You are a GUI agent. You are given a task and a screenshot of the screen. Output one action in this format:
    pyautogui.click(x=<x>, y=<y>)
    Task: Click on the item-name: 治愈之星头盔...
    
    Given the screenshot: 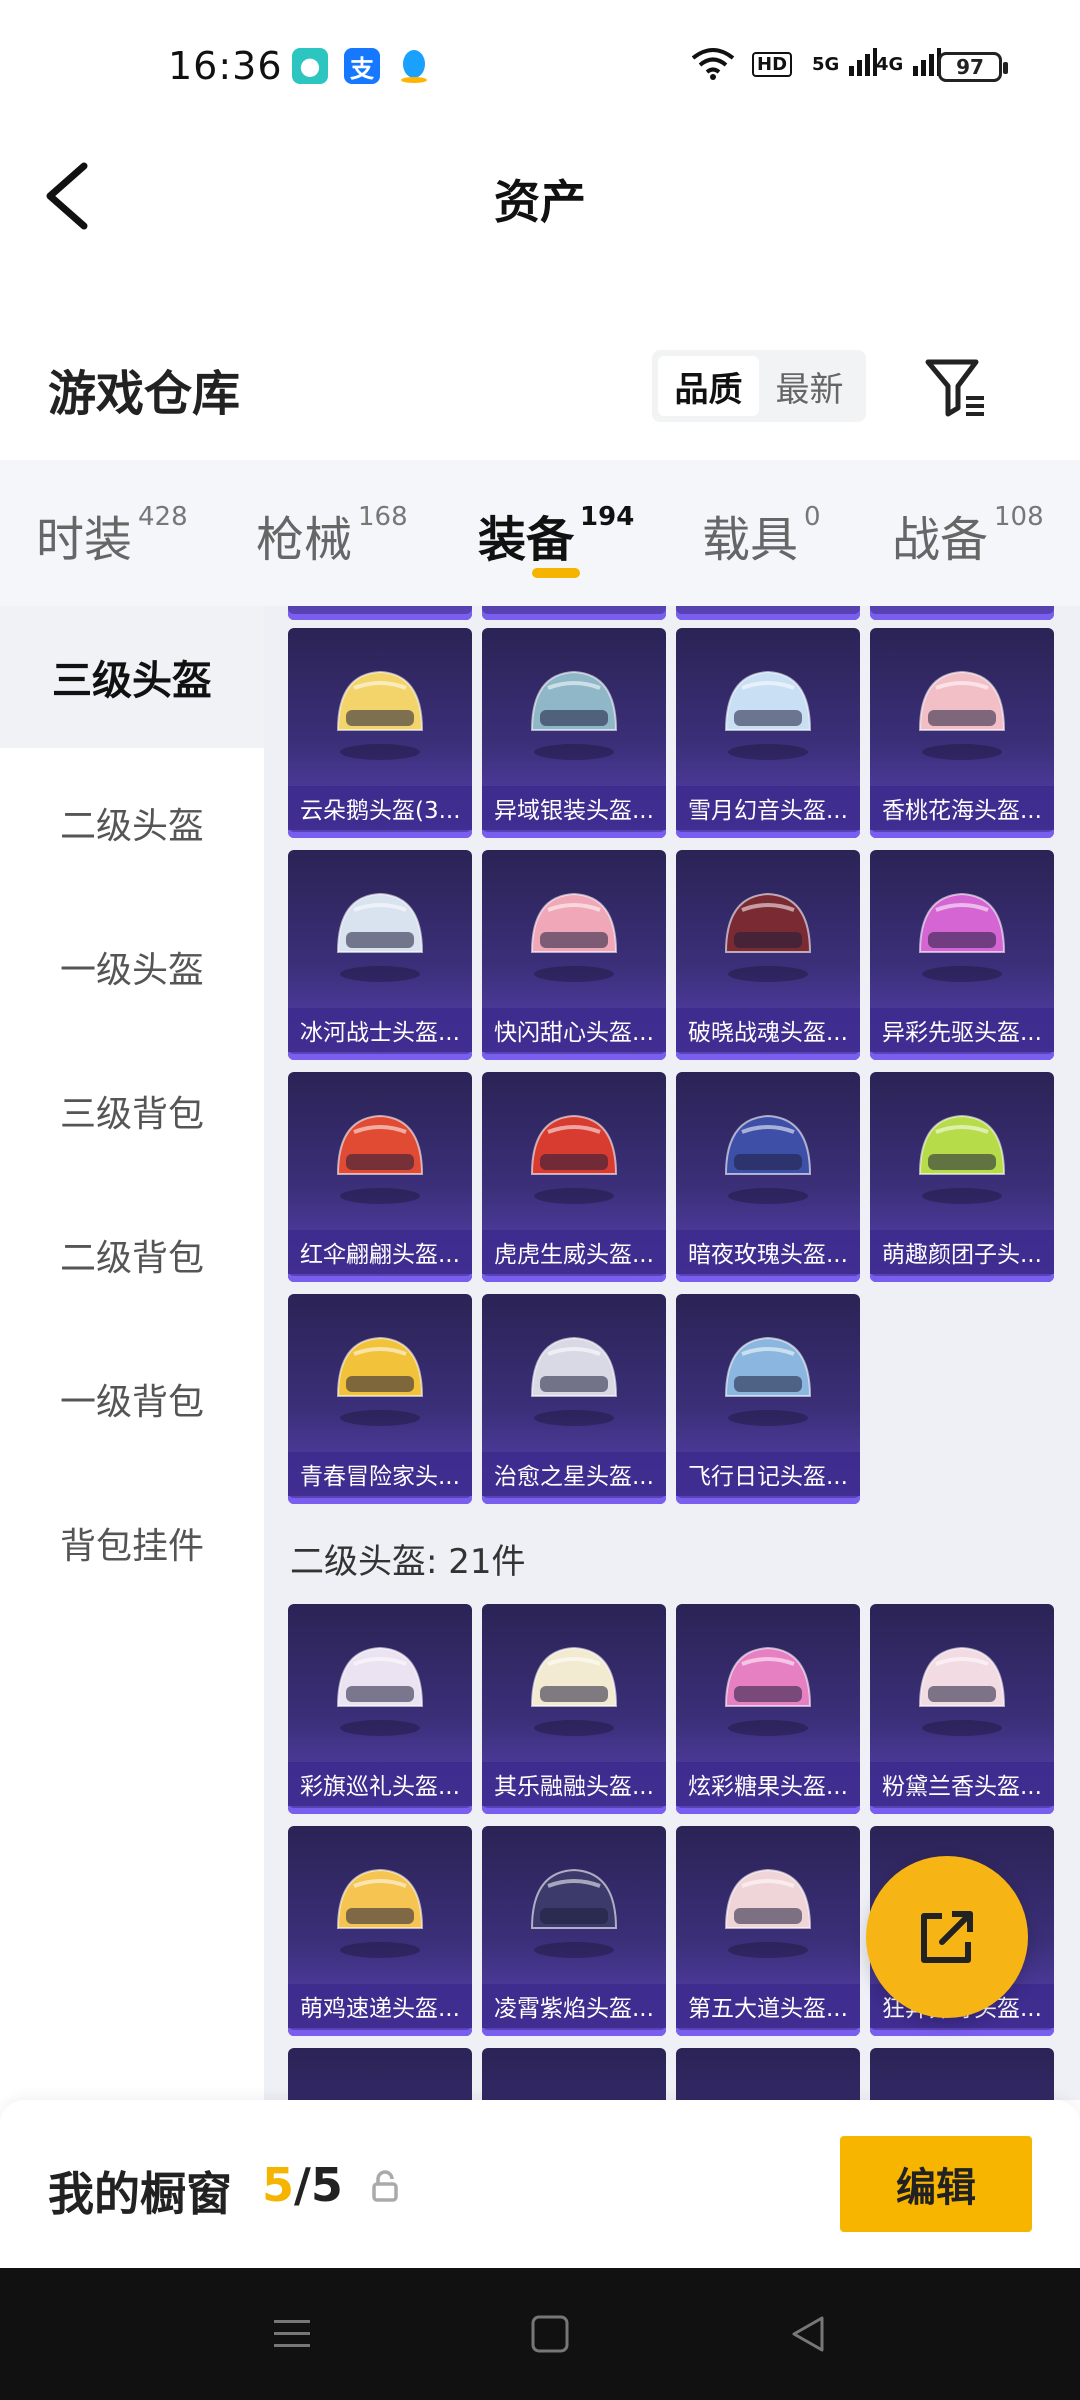 What is the action you would take?
    pyautogui.click(x=574, y=1474)
    